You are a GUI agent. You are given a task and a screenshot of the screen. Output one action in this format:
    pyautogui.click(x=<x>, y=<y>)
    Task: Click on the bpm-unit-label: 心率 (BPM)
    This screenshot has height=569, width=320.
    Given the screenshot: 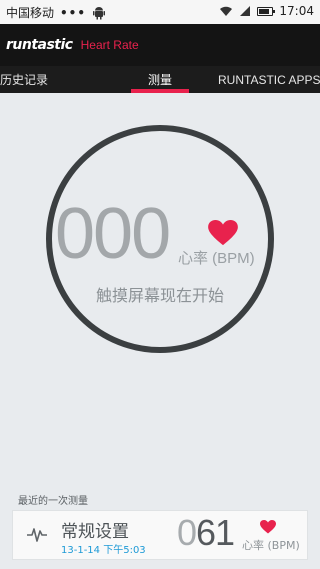 What is the action you would take?
    pyautogui.click(x=216, y=258)
    